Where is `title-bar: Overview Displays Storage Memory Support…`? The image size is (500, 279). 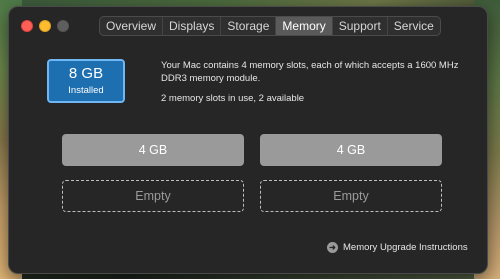 title-bar: Overview Displays Storage Memory Support… is located at coordinates (248, 26).